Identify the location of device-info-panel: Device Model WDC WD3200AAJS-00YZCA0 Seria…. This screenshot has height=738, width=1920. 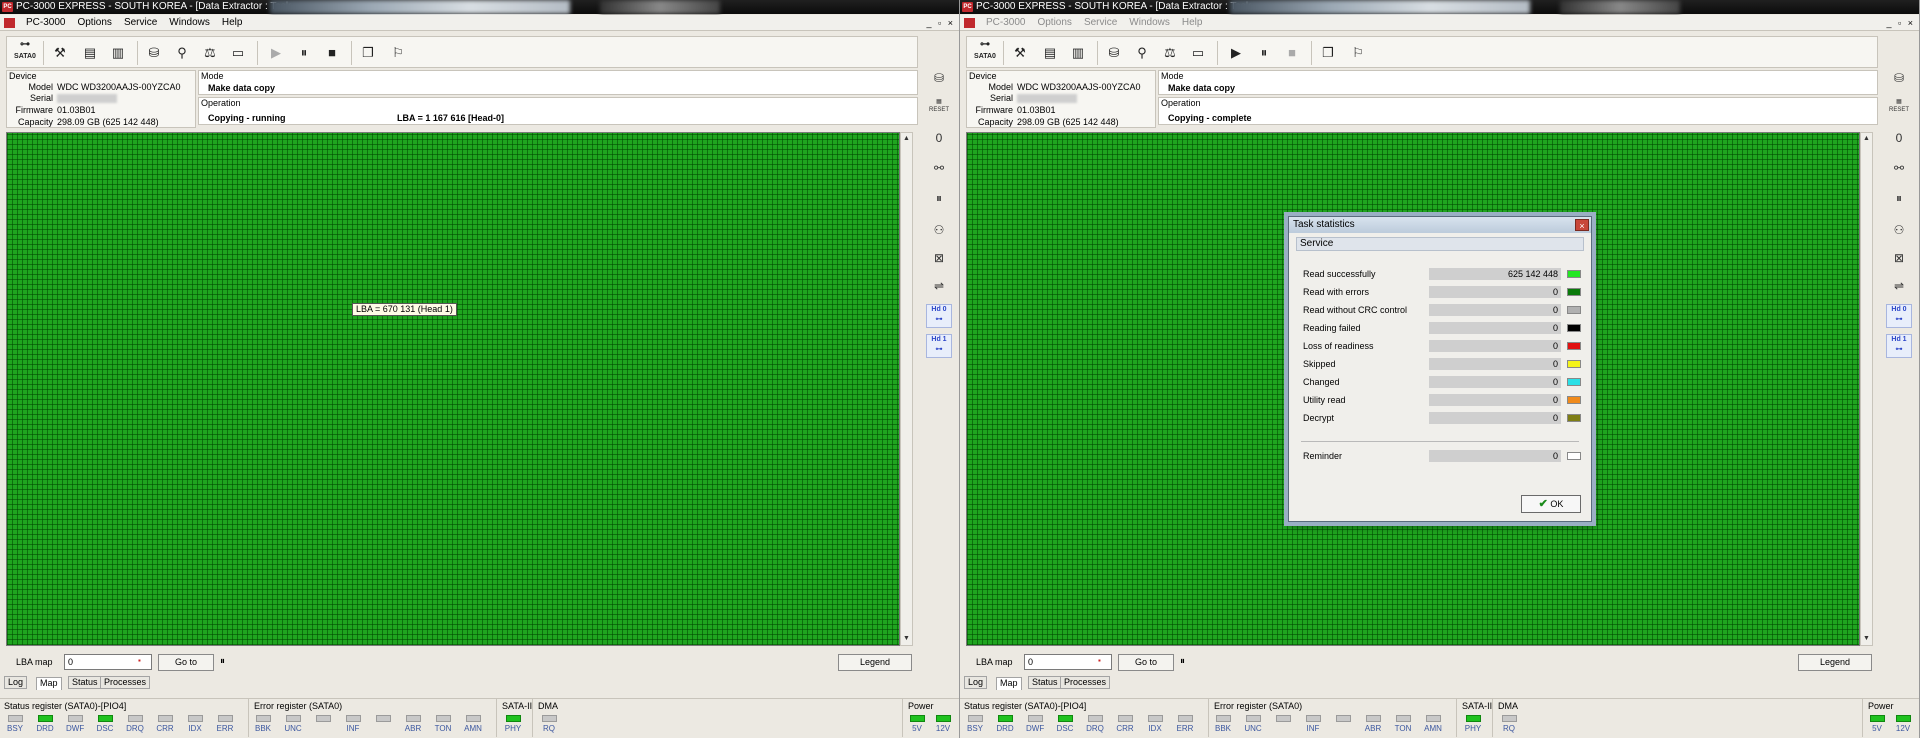
(1061, 99).